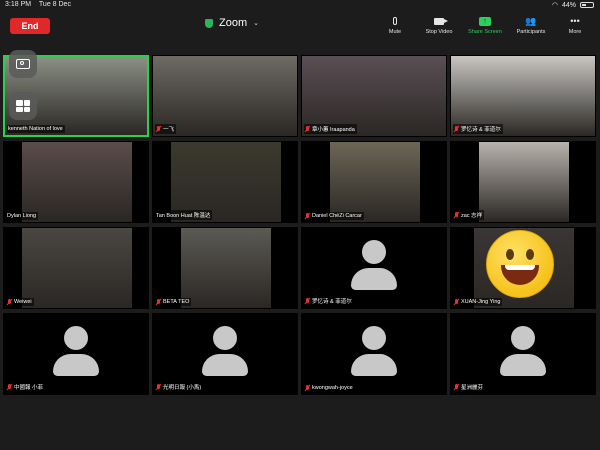 Image resolution: width=600 pixels, height=450 pixels. Describe the element at coordinates (520, 264) in the screenshot. I see `smiley-emoji-icon` at that location.